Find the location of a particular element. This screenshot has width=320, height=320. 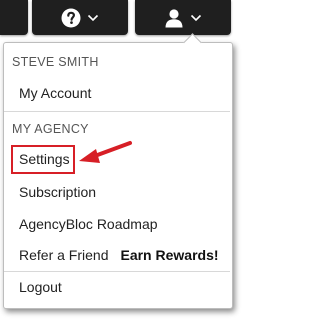

help-menu-button is located at coordinates (80, 17).